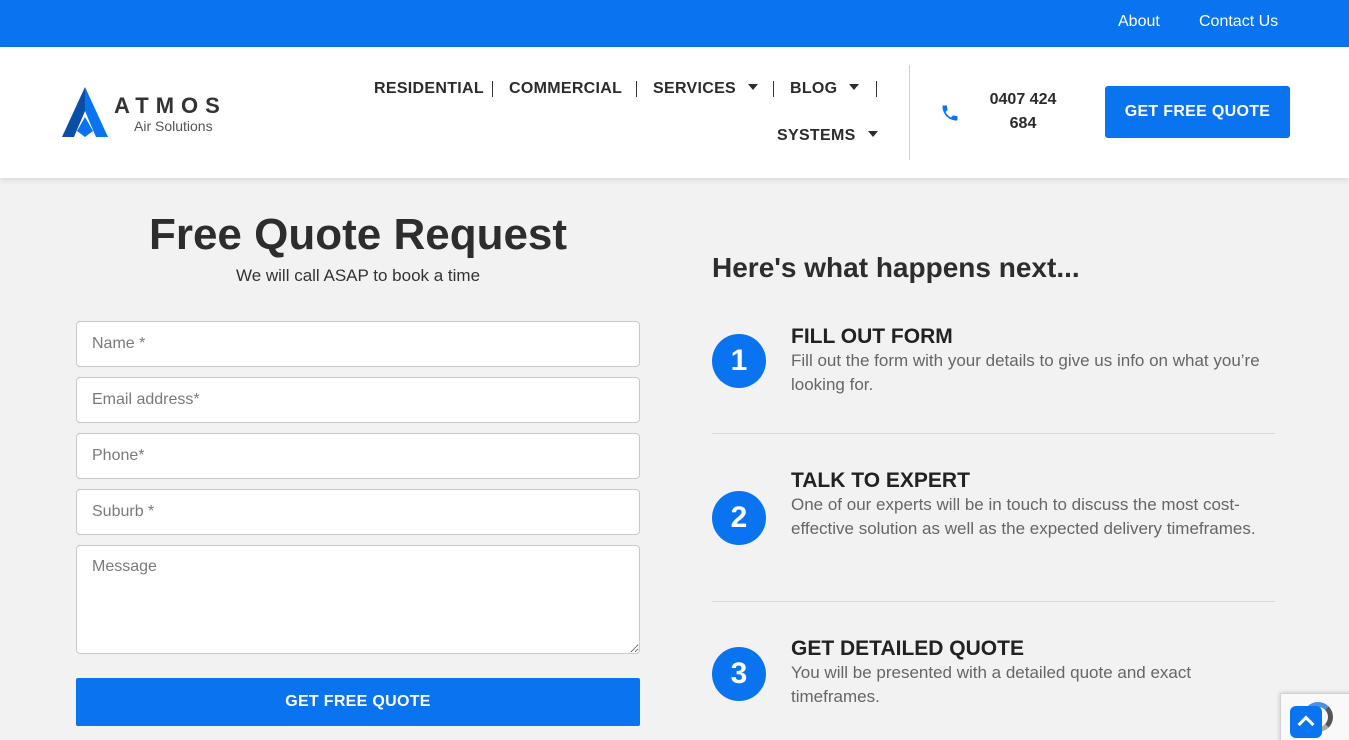 The image size is (1349, 740). What do you see at coordinates (739, 518) in the screenshot?
I see `step-number-badge: 2` at bounding box center [739, 518].